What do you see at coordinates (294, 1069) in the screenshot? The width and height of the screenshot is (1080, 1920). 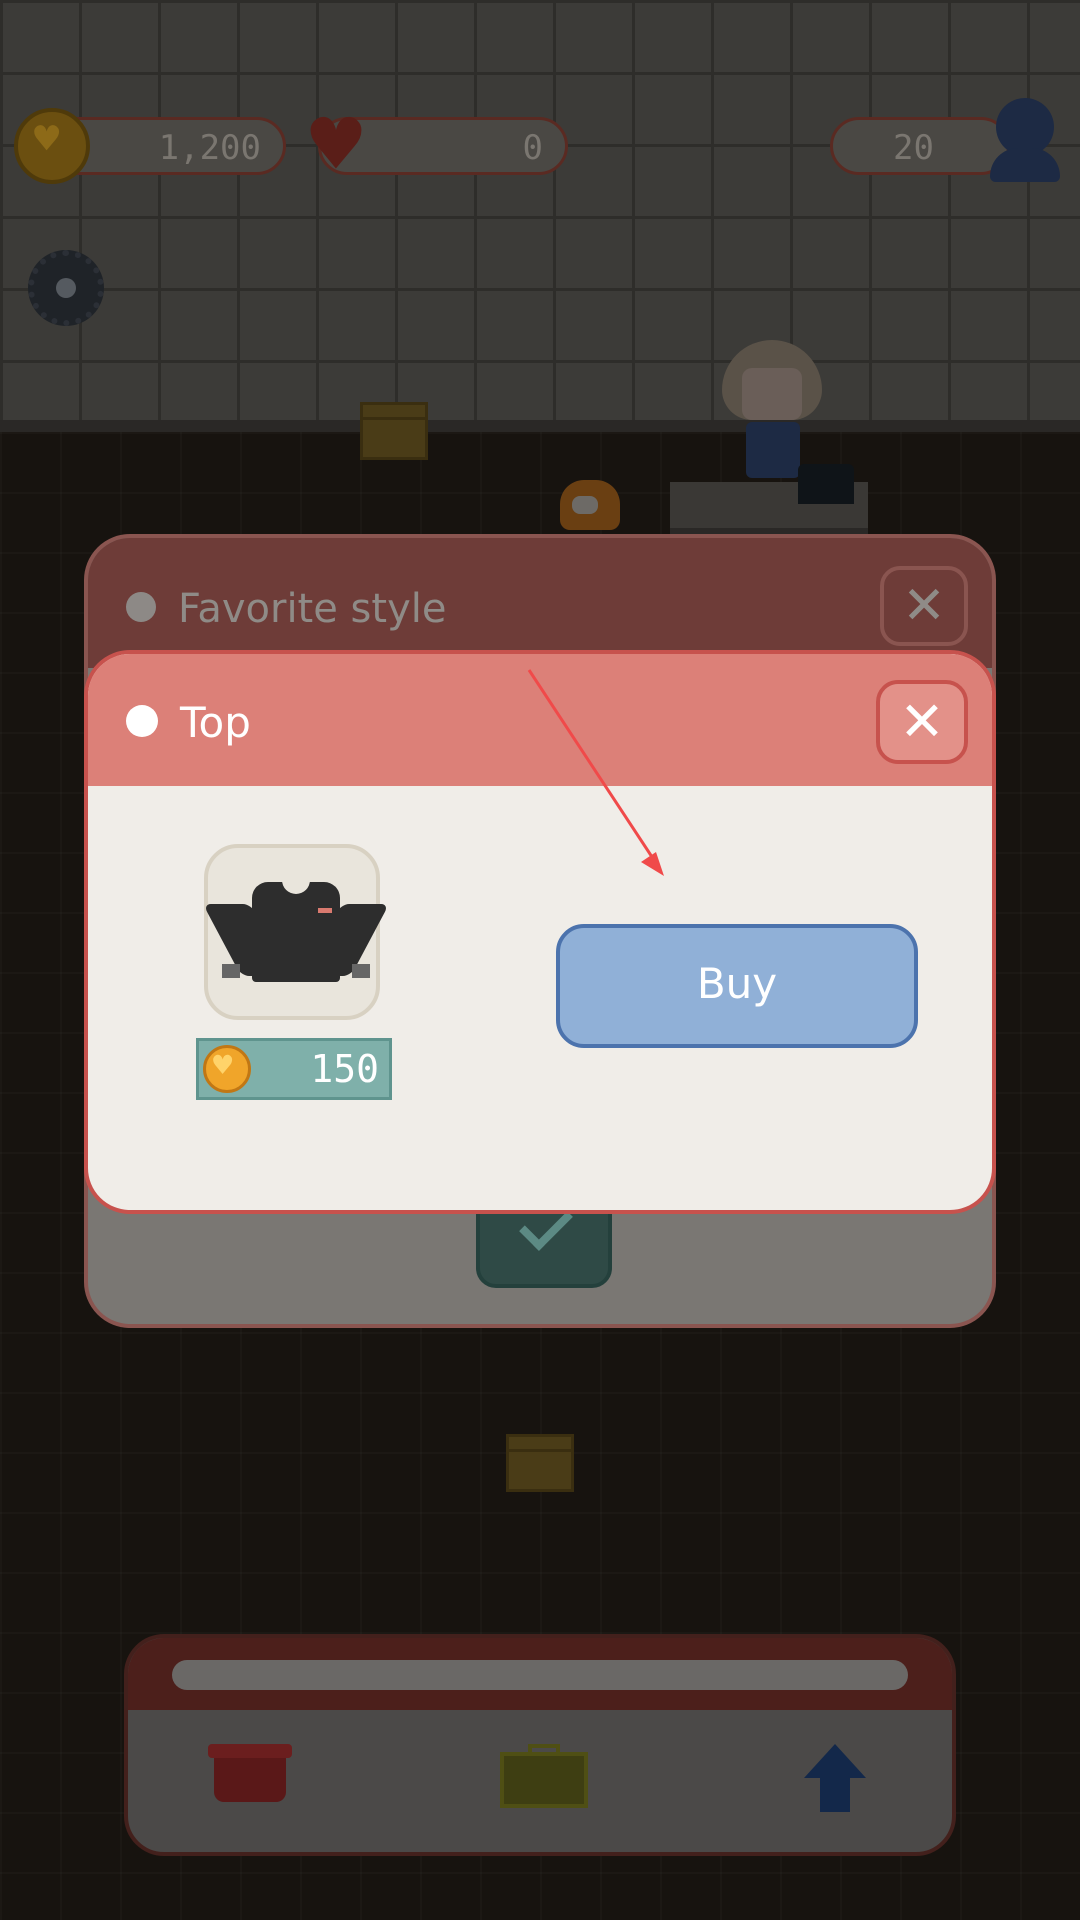 I see `item-price-tag: 150` at bounding box center [294, 1069].